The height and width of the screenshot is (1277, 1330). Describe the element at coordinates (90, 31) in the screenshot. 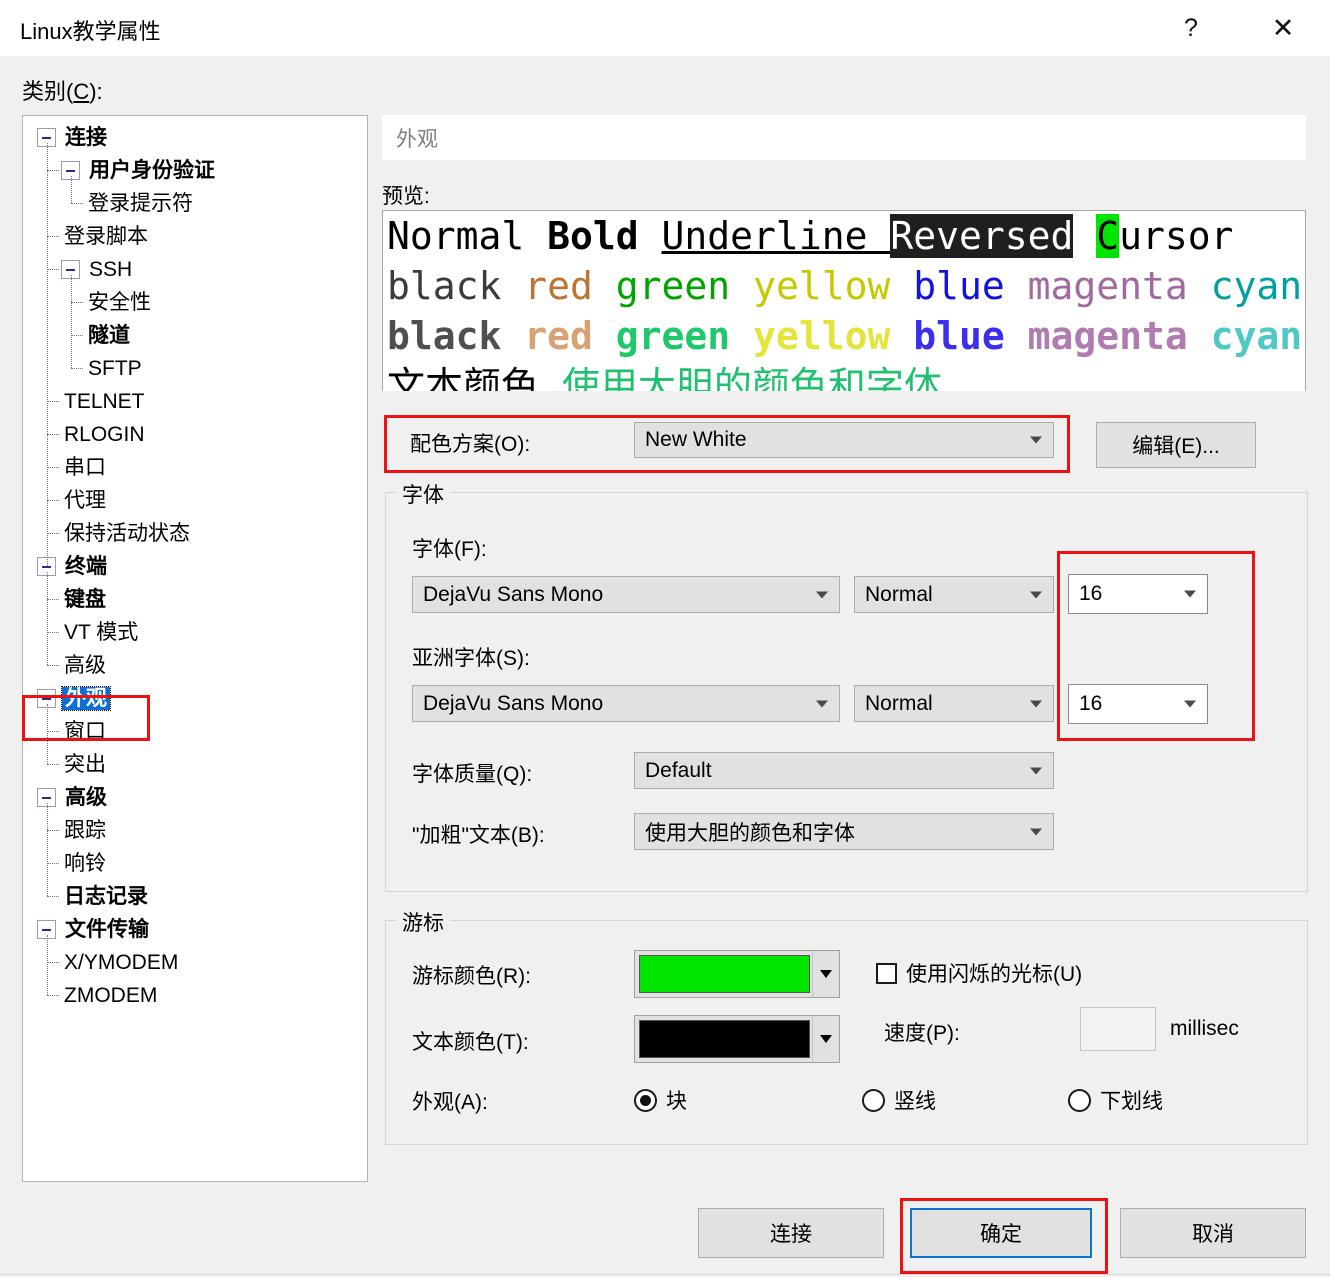

I see `window-title: Linux教学属性` at that location.